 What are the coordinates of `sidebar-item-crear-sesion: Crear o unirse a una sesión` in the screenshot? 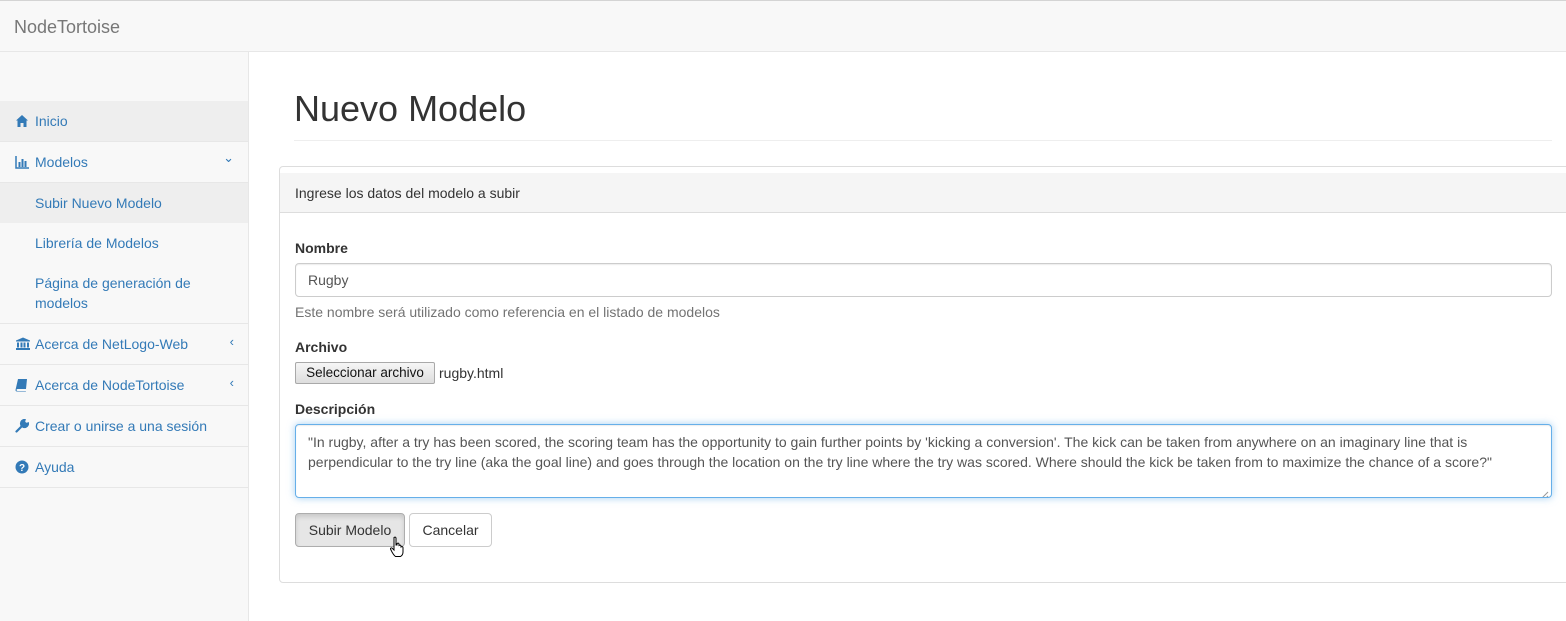 It's located at (124, 426).